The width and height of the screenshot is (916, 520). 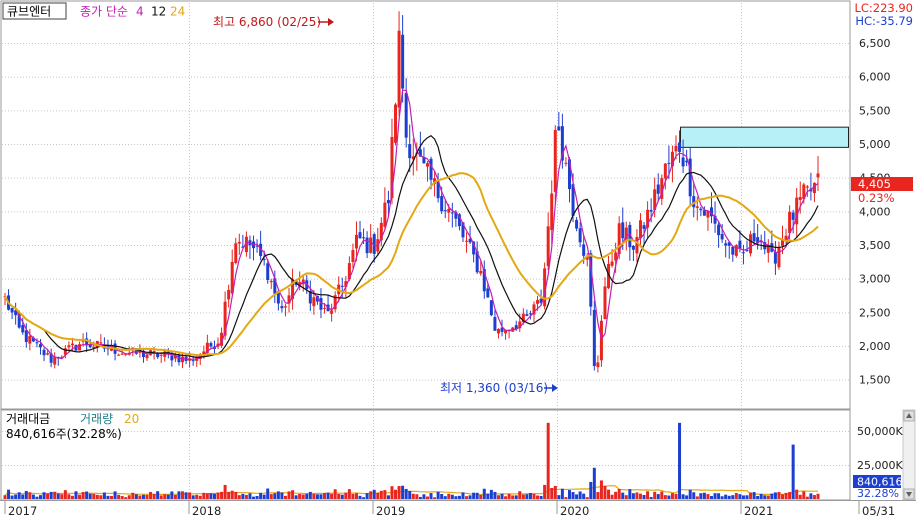 What do you see at coordinates (875, 346) in the screenshot?
I see `price-tick-label: 2,000` at bounding box center [875, 346].